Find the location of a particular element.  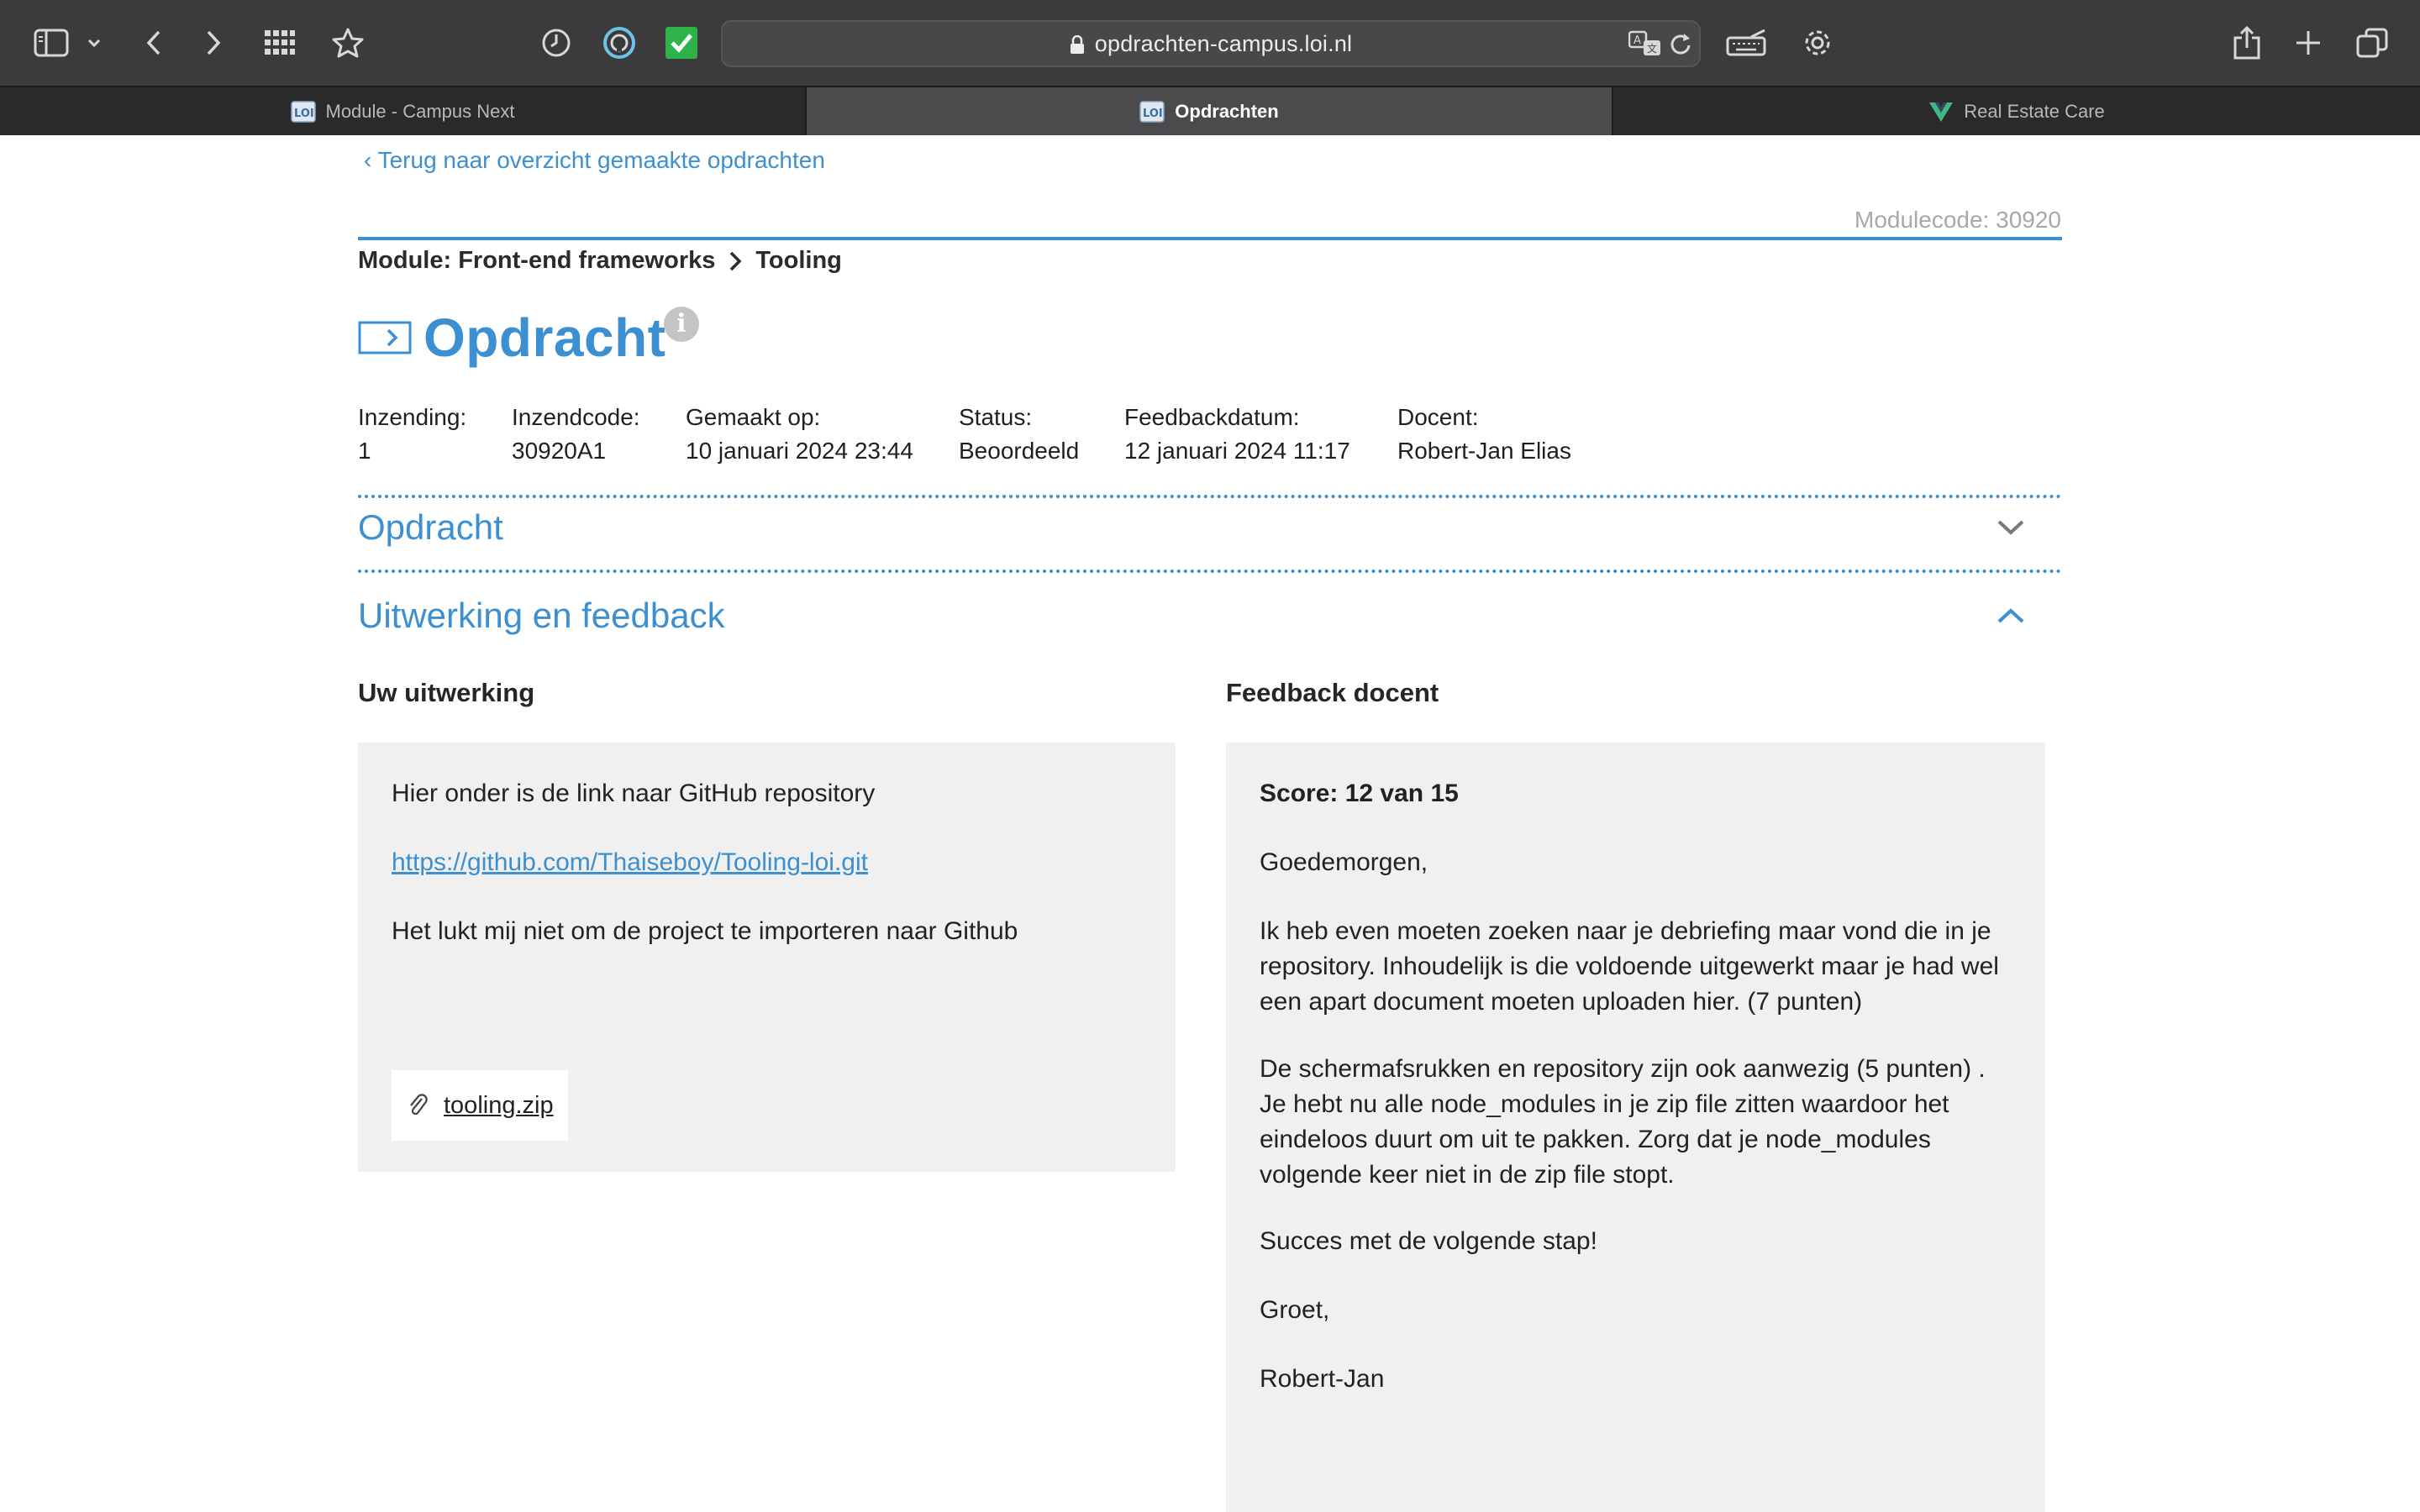

forward-icon is located at coordinates (214, 42).